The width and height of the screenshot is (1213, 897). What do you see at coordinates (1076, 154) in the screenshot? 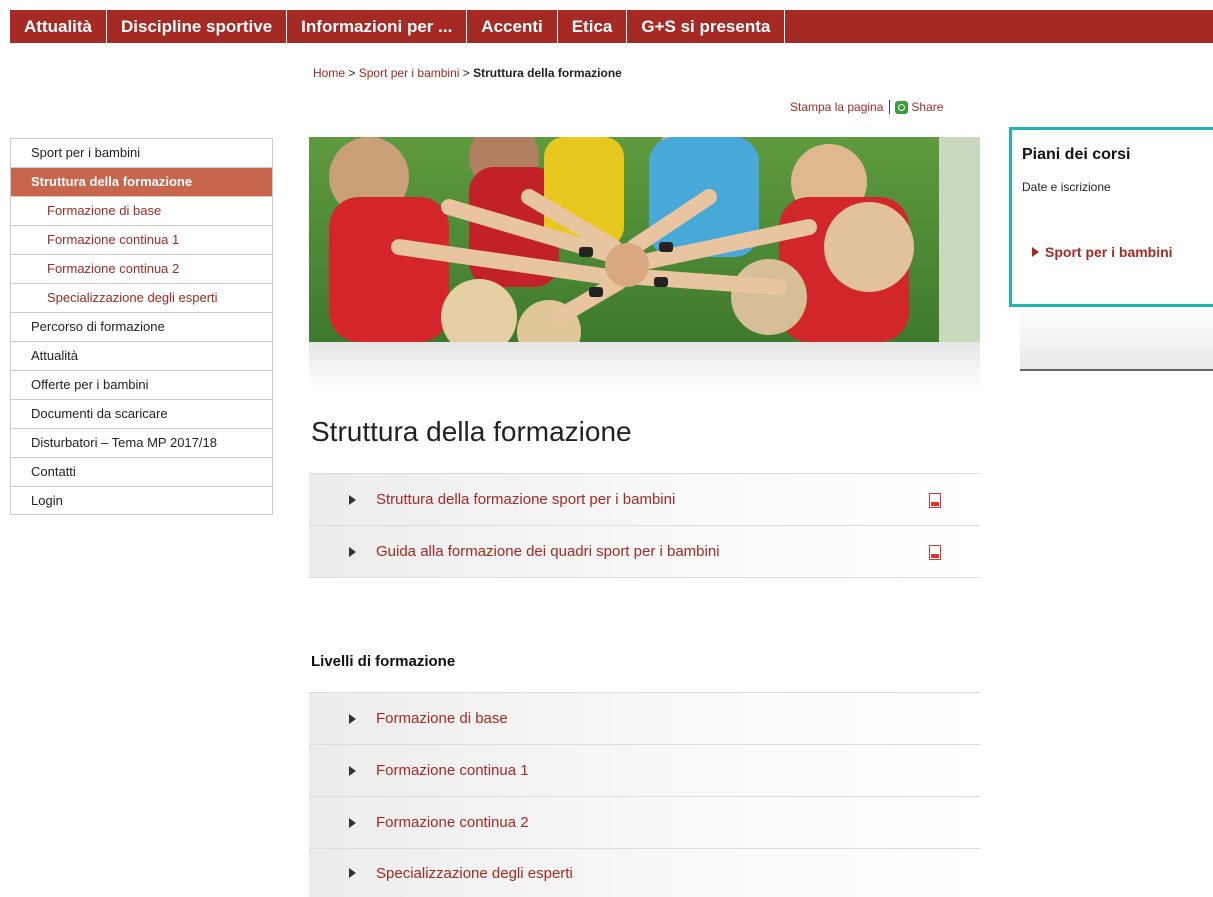
I see `course-plans-title: Piani dei corsi` at bounding box center [1076, 154].